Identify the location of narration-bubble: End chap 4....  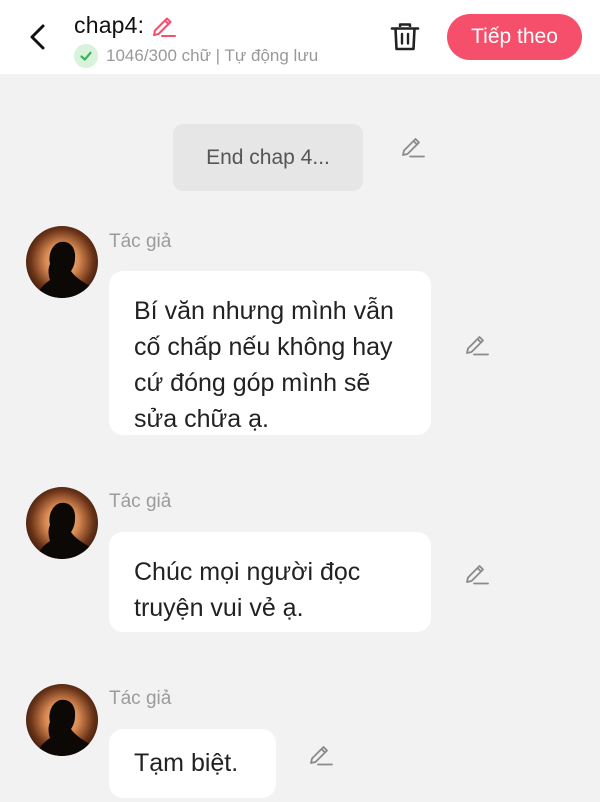
(268, 157).